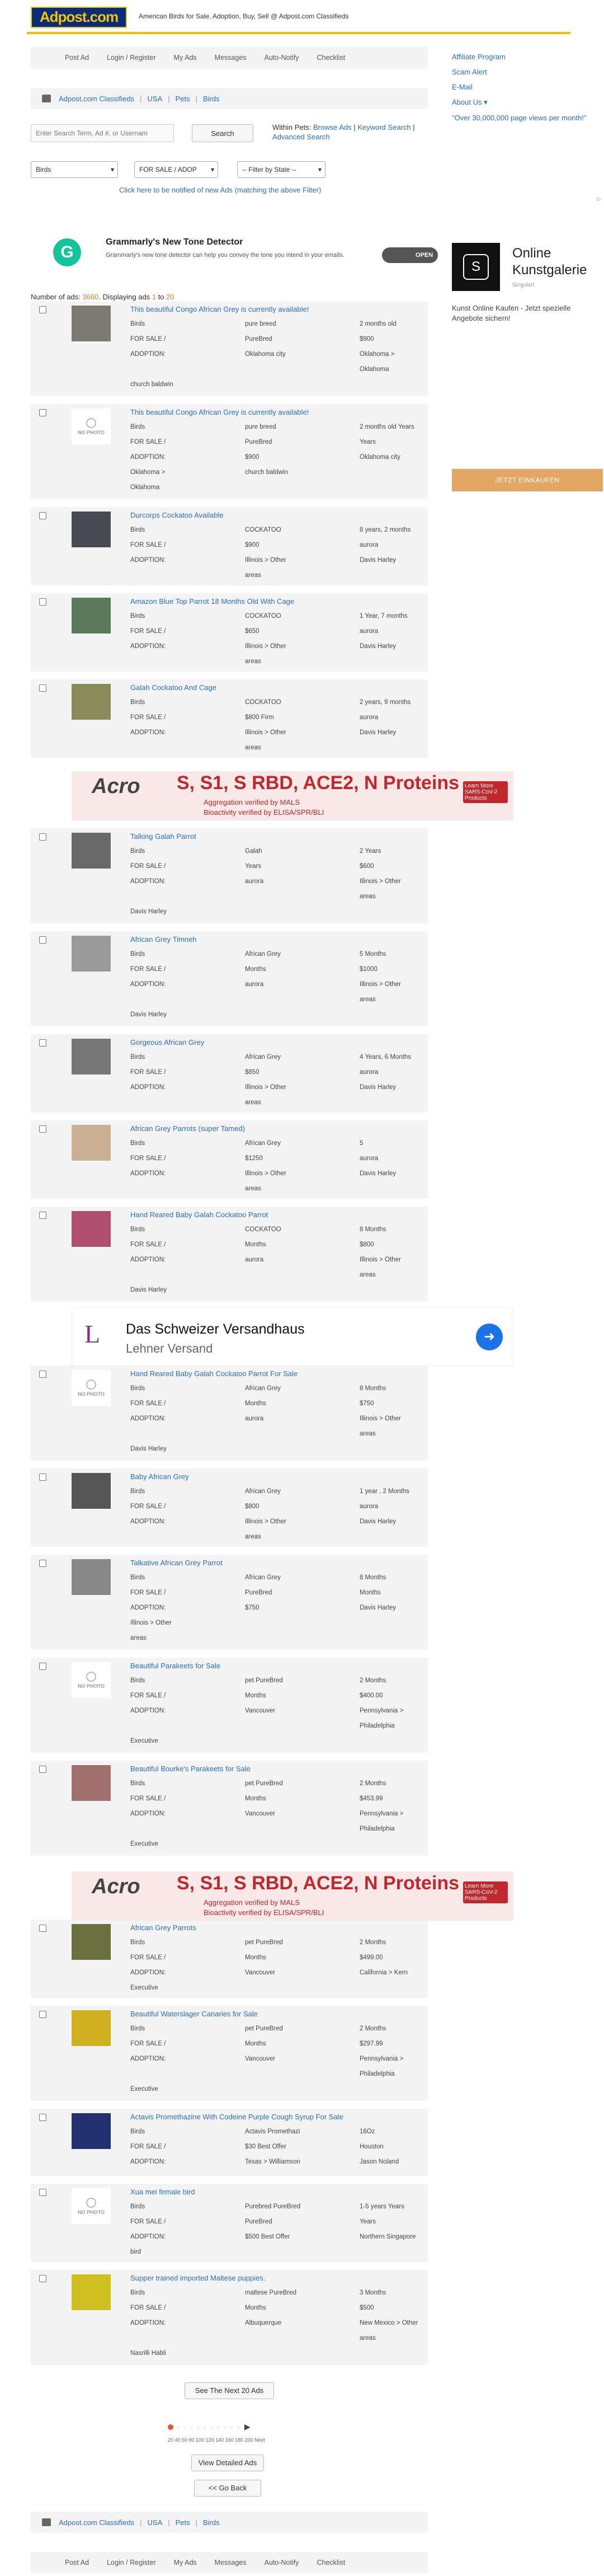 Image resolution: width=604 pixels, height=2576 pixels. Describe the element at coordinates (222, 133) in the screenshot. I see `search-button: Search` at that location.